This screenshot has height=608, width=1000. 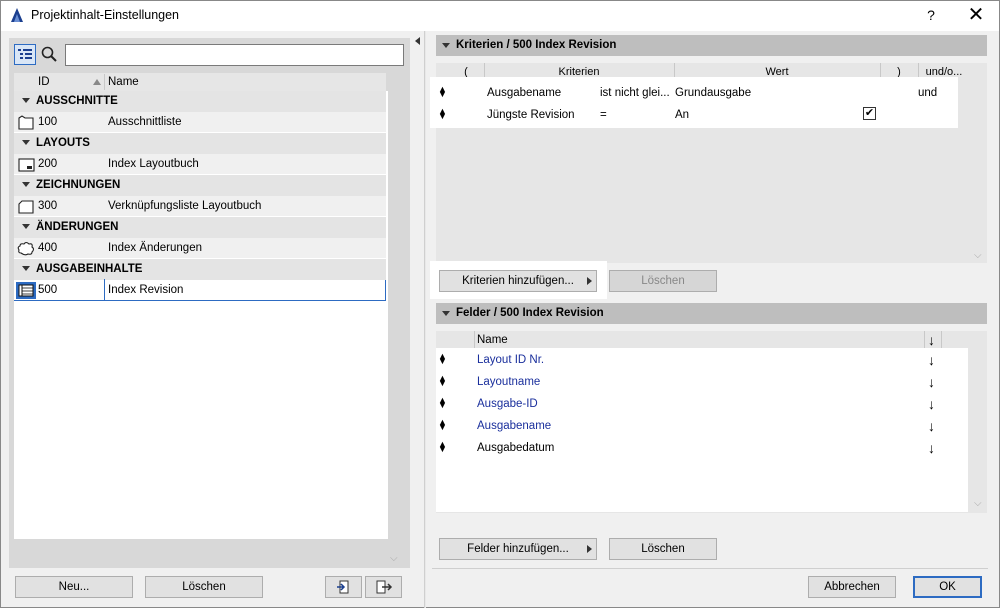 I want to click on field-row: ▲ ▼ Ausgabe-ID ↓, so click(x=702, y=404).